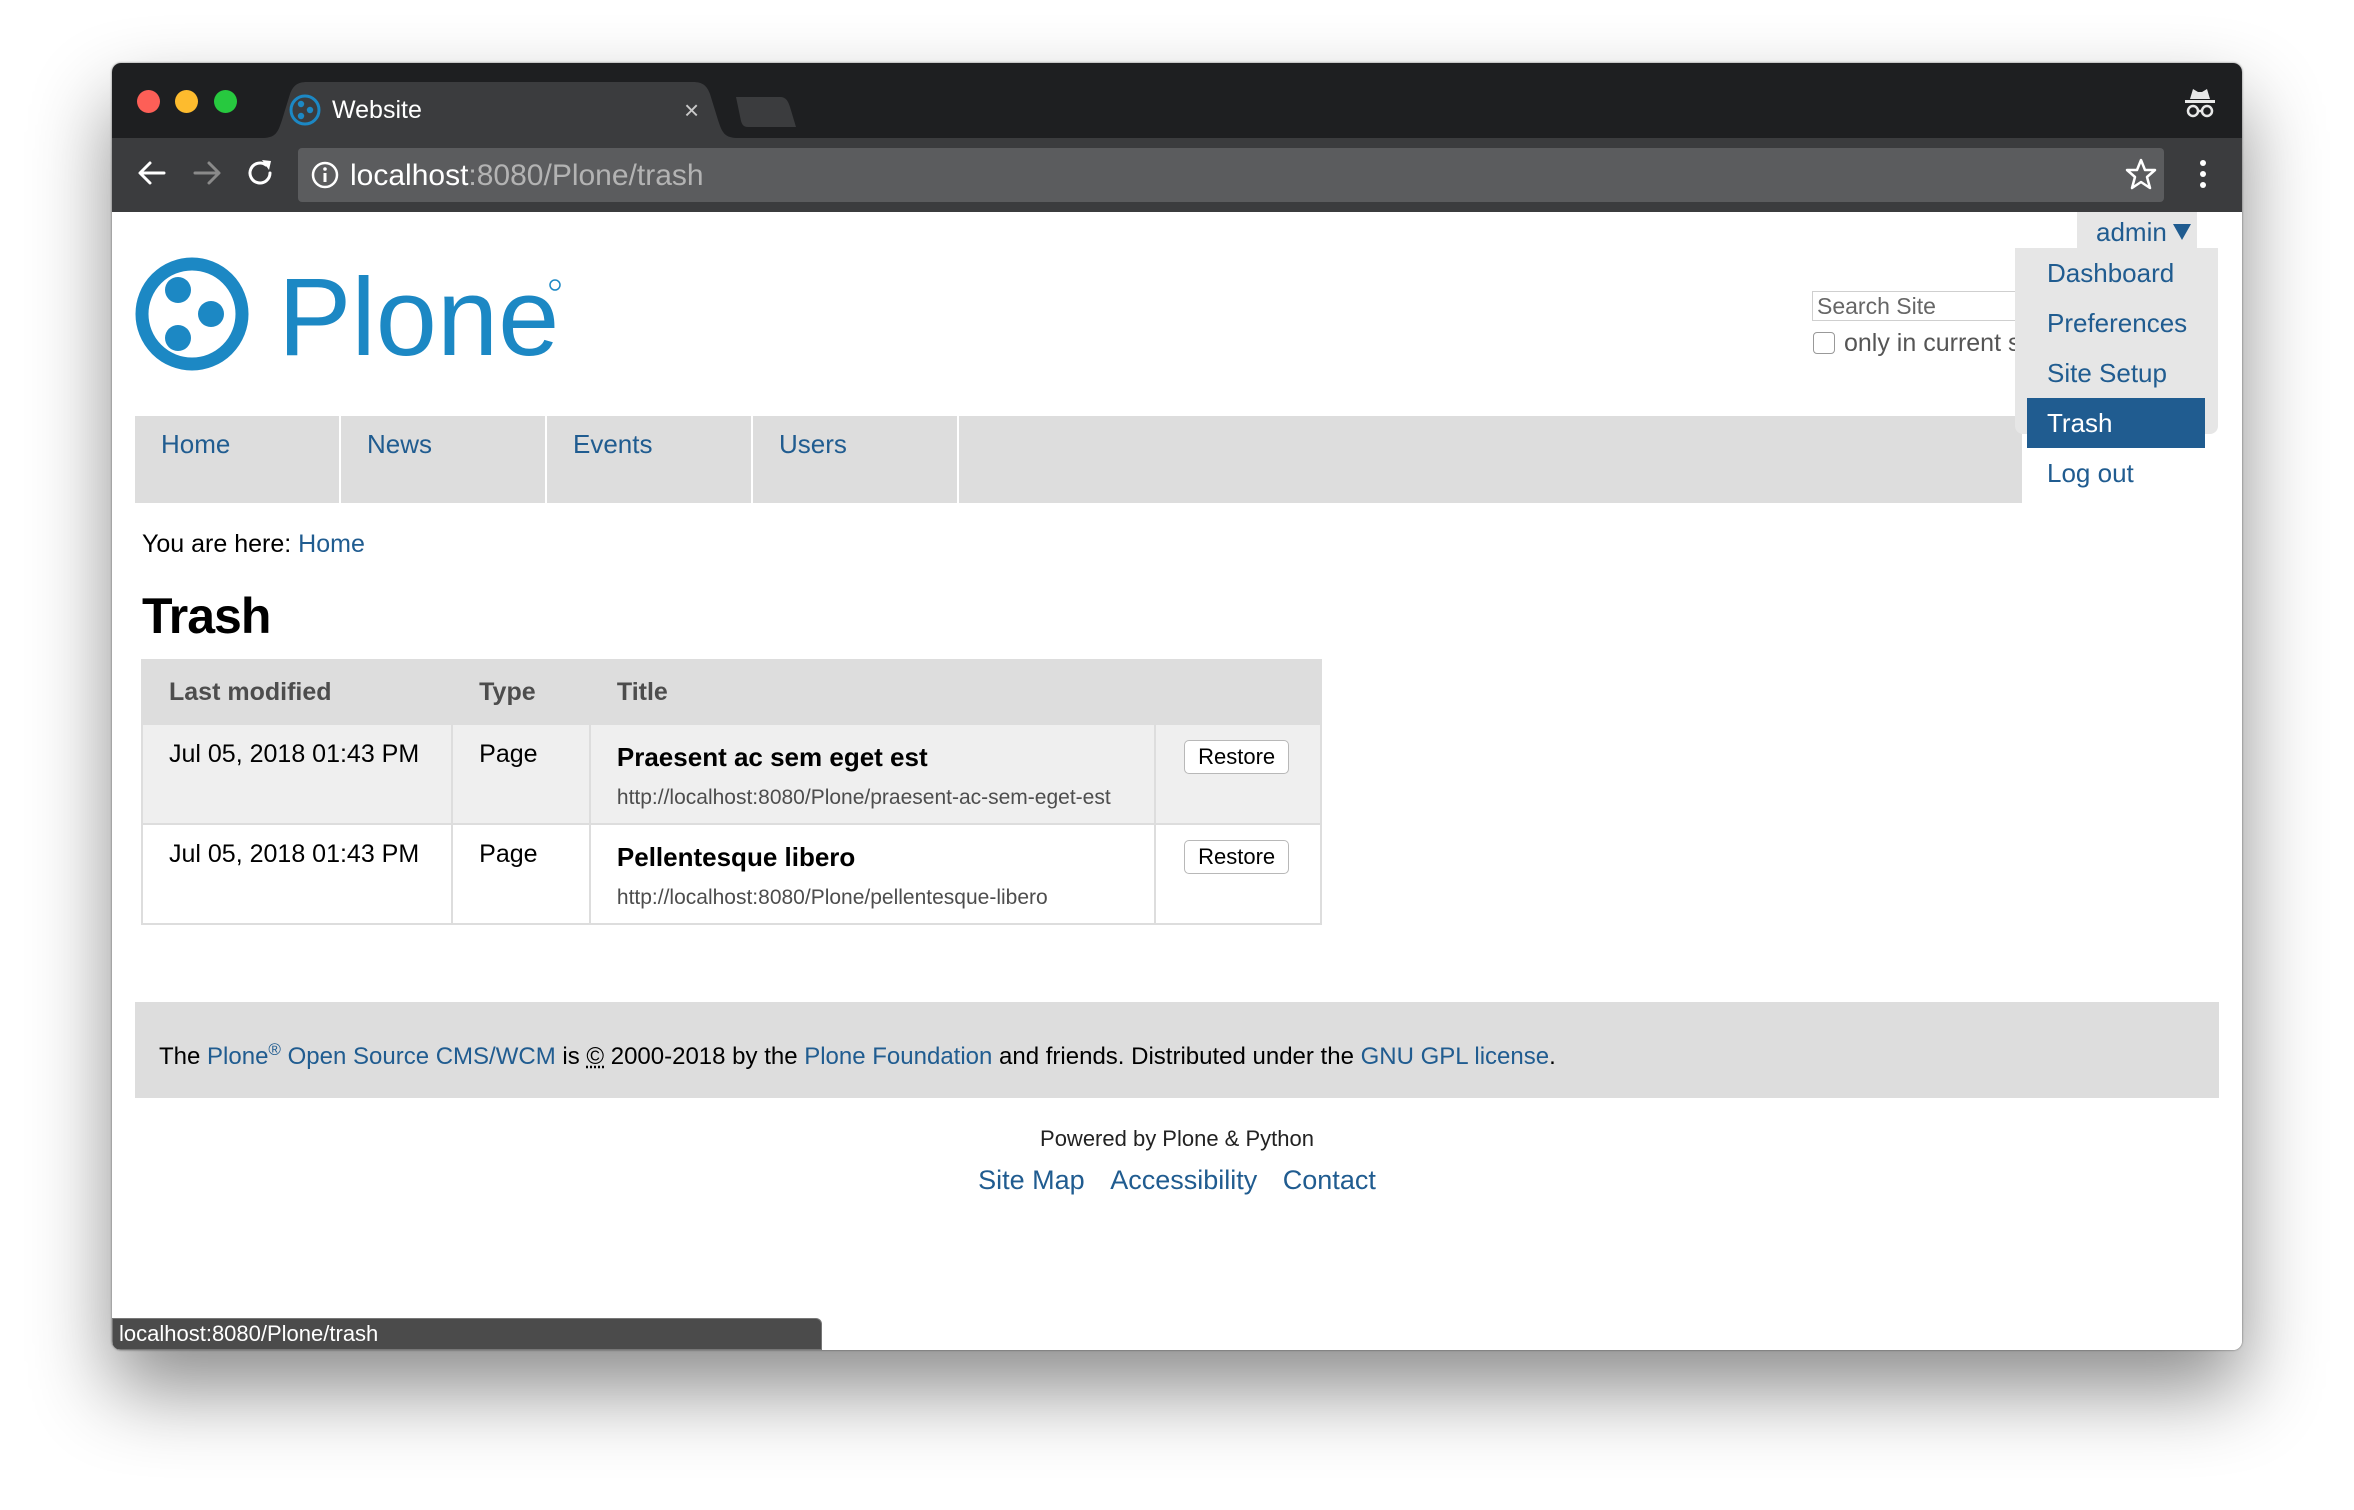  I want to click on info-icon, so click(325, 175).